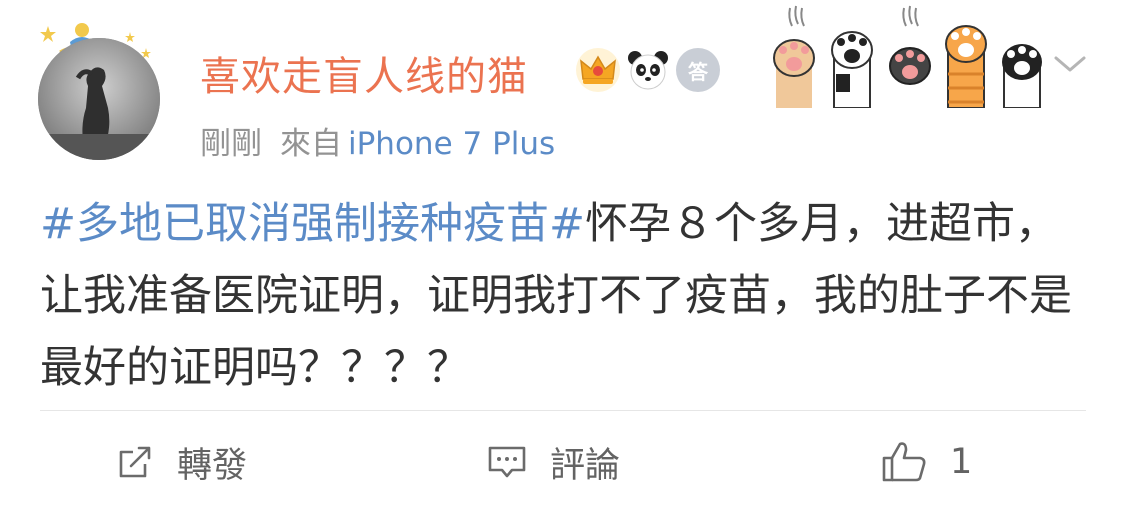 This screenshot has height=511, width=1125. What do you see at coordinates (312, 224) in the screenshot?
I see `topic-link: #多地已取消强制接种疫苗#` at bounding box center [312, 224].